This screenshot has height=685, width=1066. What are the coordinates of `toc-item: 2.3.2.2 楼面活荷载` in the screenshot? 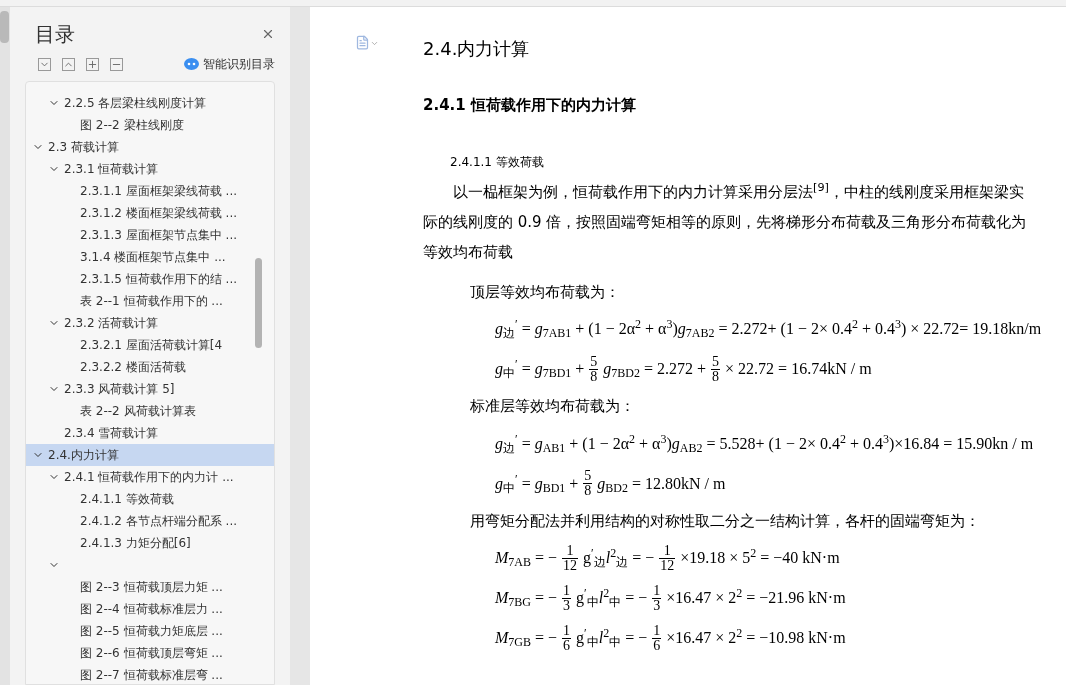 It's located at (150, 367).